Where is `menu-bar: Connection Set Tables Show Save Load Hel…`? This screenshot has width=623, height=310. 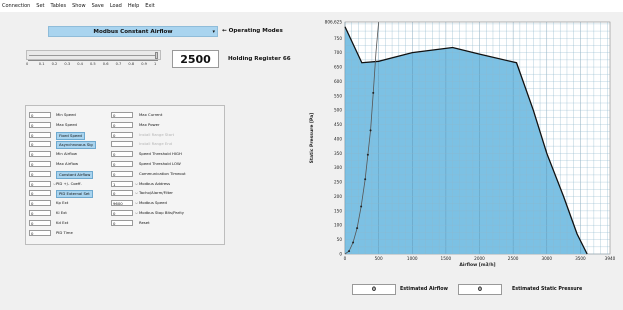 menu-bar: Connection Set Tables Show Save Load Hel… is located at coordinates (311, 6).